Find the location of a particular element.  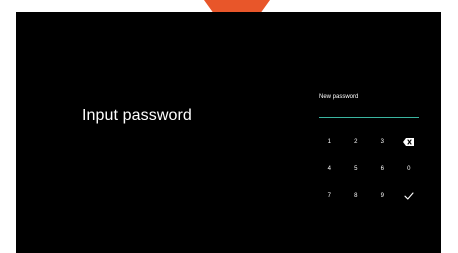

key-5: 5 is located at coordinates (356, 168).